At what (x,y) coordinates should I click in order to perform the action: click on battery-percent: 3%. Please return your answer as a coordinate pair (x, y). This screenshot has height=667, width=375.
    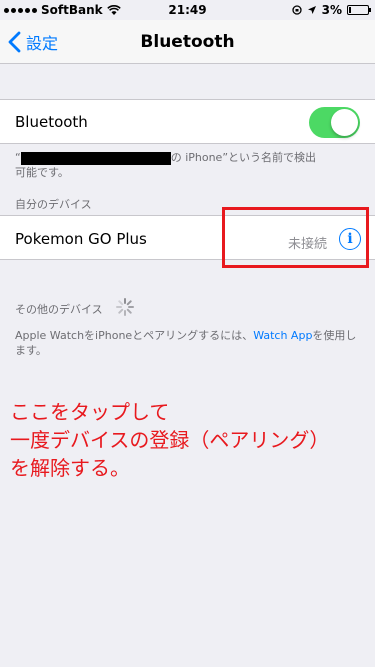
    Looking at the image, I should click on (331, 10).